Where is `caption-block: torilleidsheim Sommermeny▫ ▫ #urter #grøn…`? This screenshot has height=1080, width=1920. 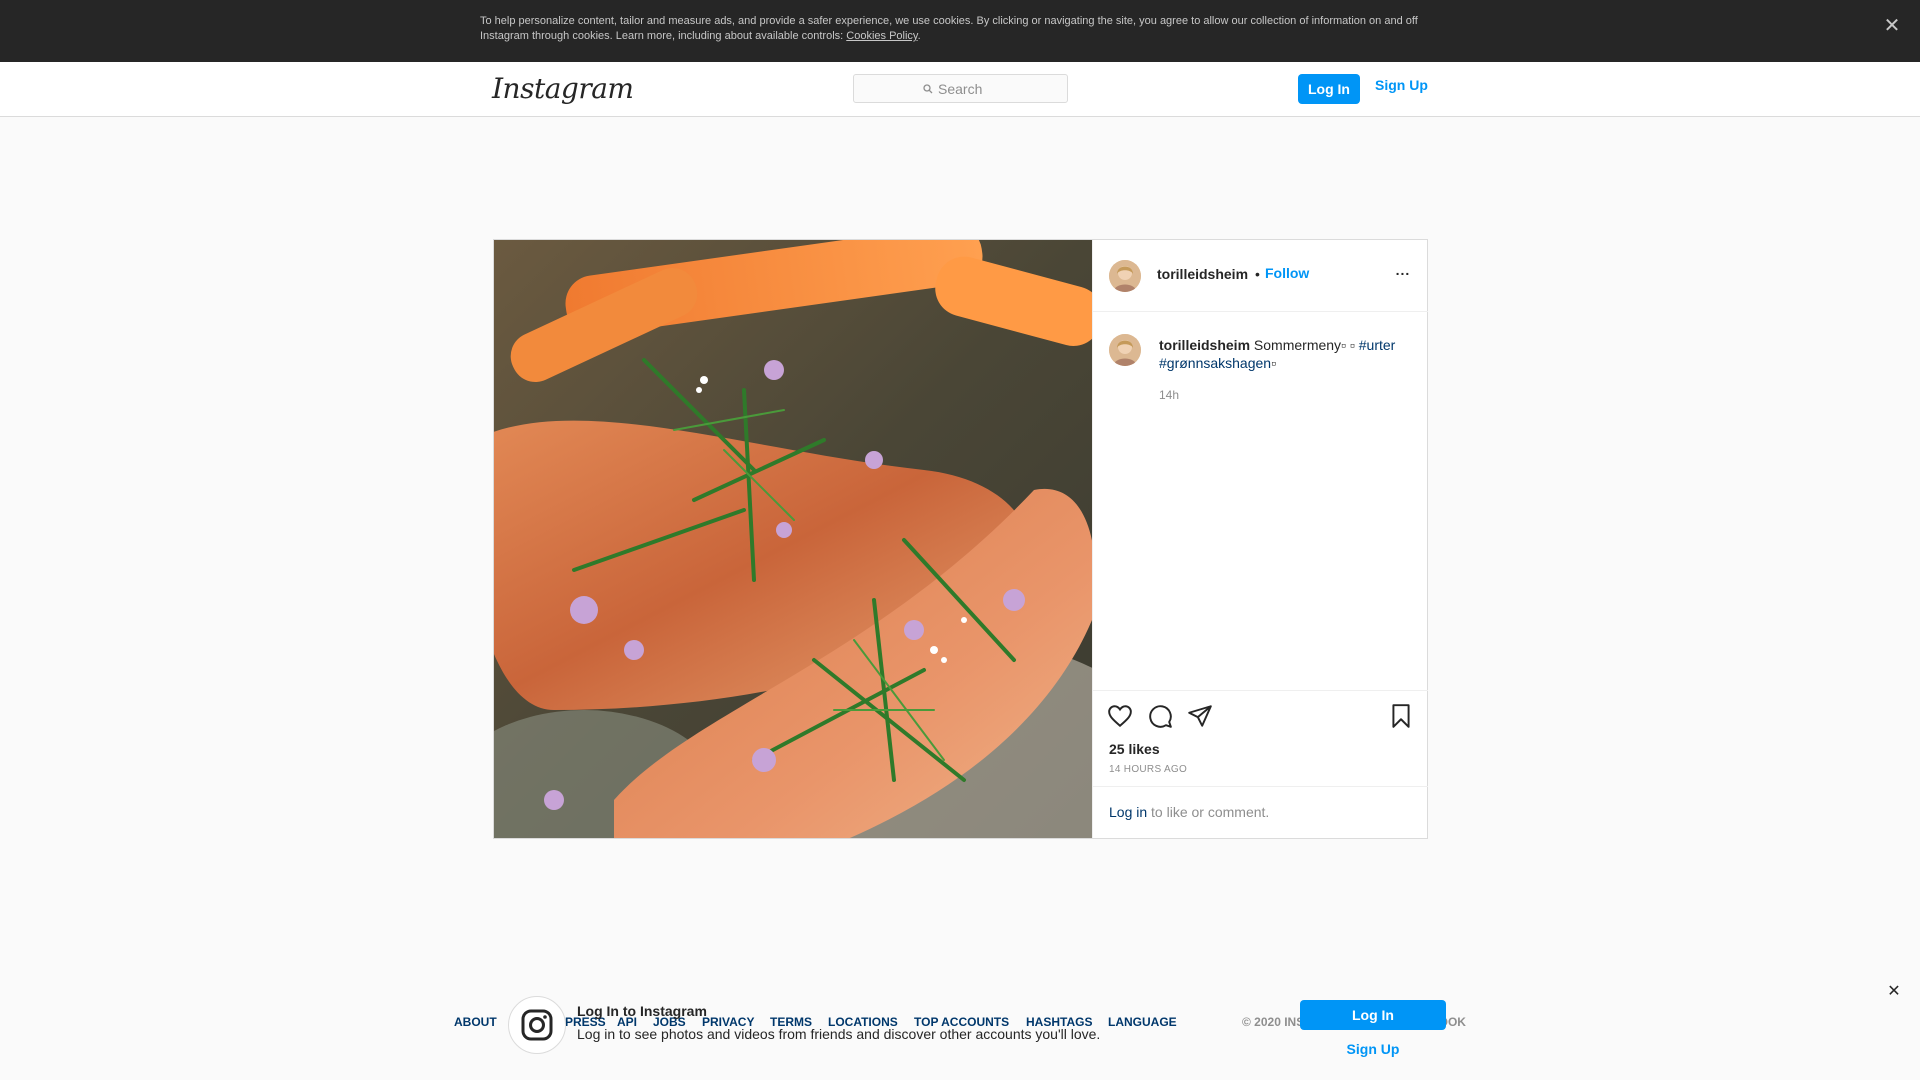 caption-block: torilleidsheim Sommermeny▫ ▫ #urter #grøn… is located at coordinates (1260, 502).